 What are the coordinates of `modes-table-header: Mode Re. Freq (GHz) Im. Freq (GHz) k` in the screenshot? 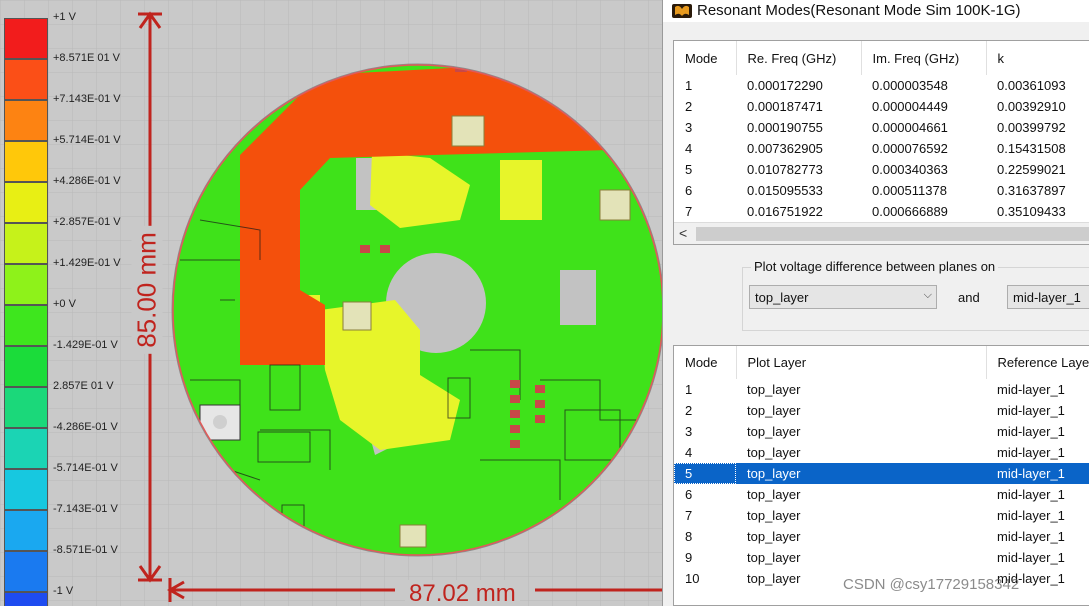 It's located at (881, 58).